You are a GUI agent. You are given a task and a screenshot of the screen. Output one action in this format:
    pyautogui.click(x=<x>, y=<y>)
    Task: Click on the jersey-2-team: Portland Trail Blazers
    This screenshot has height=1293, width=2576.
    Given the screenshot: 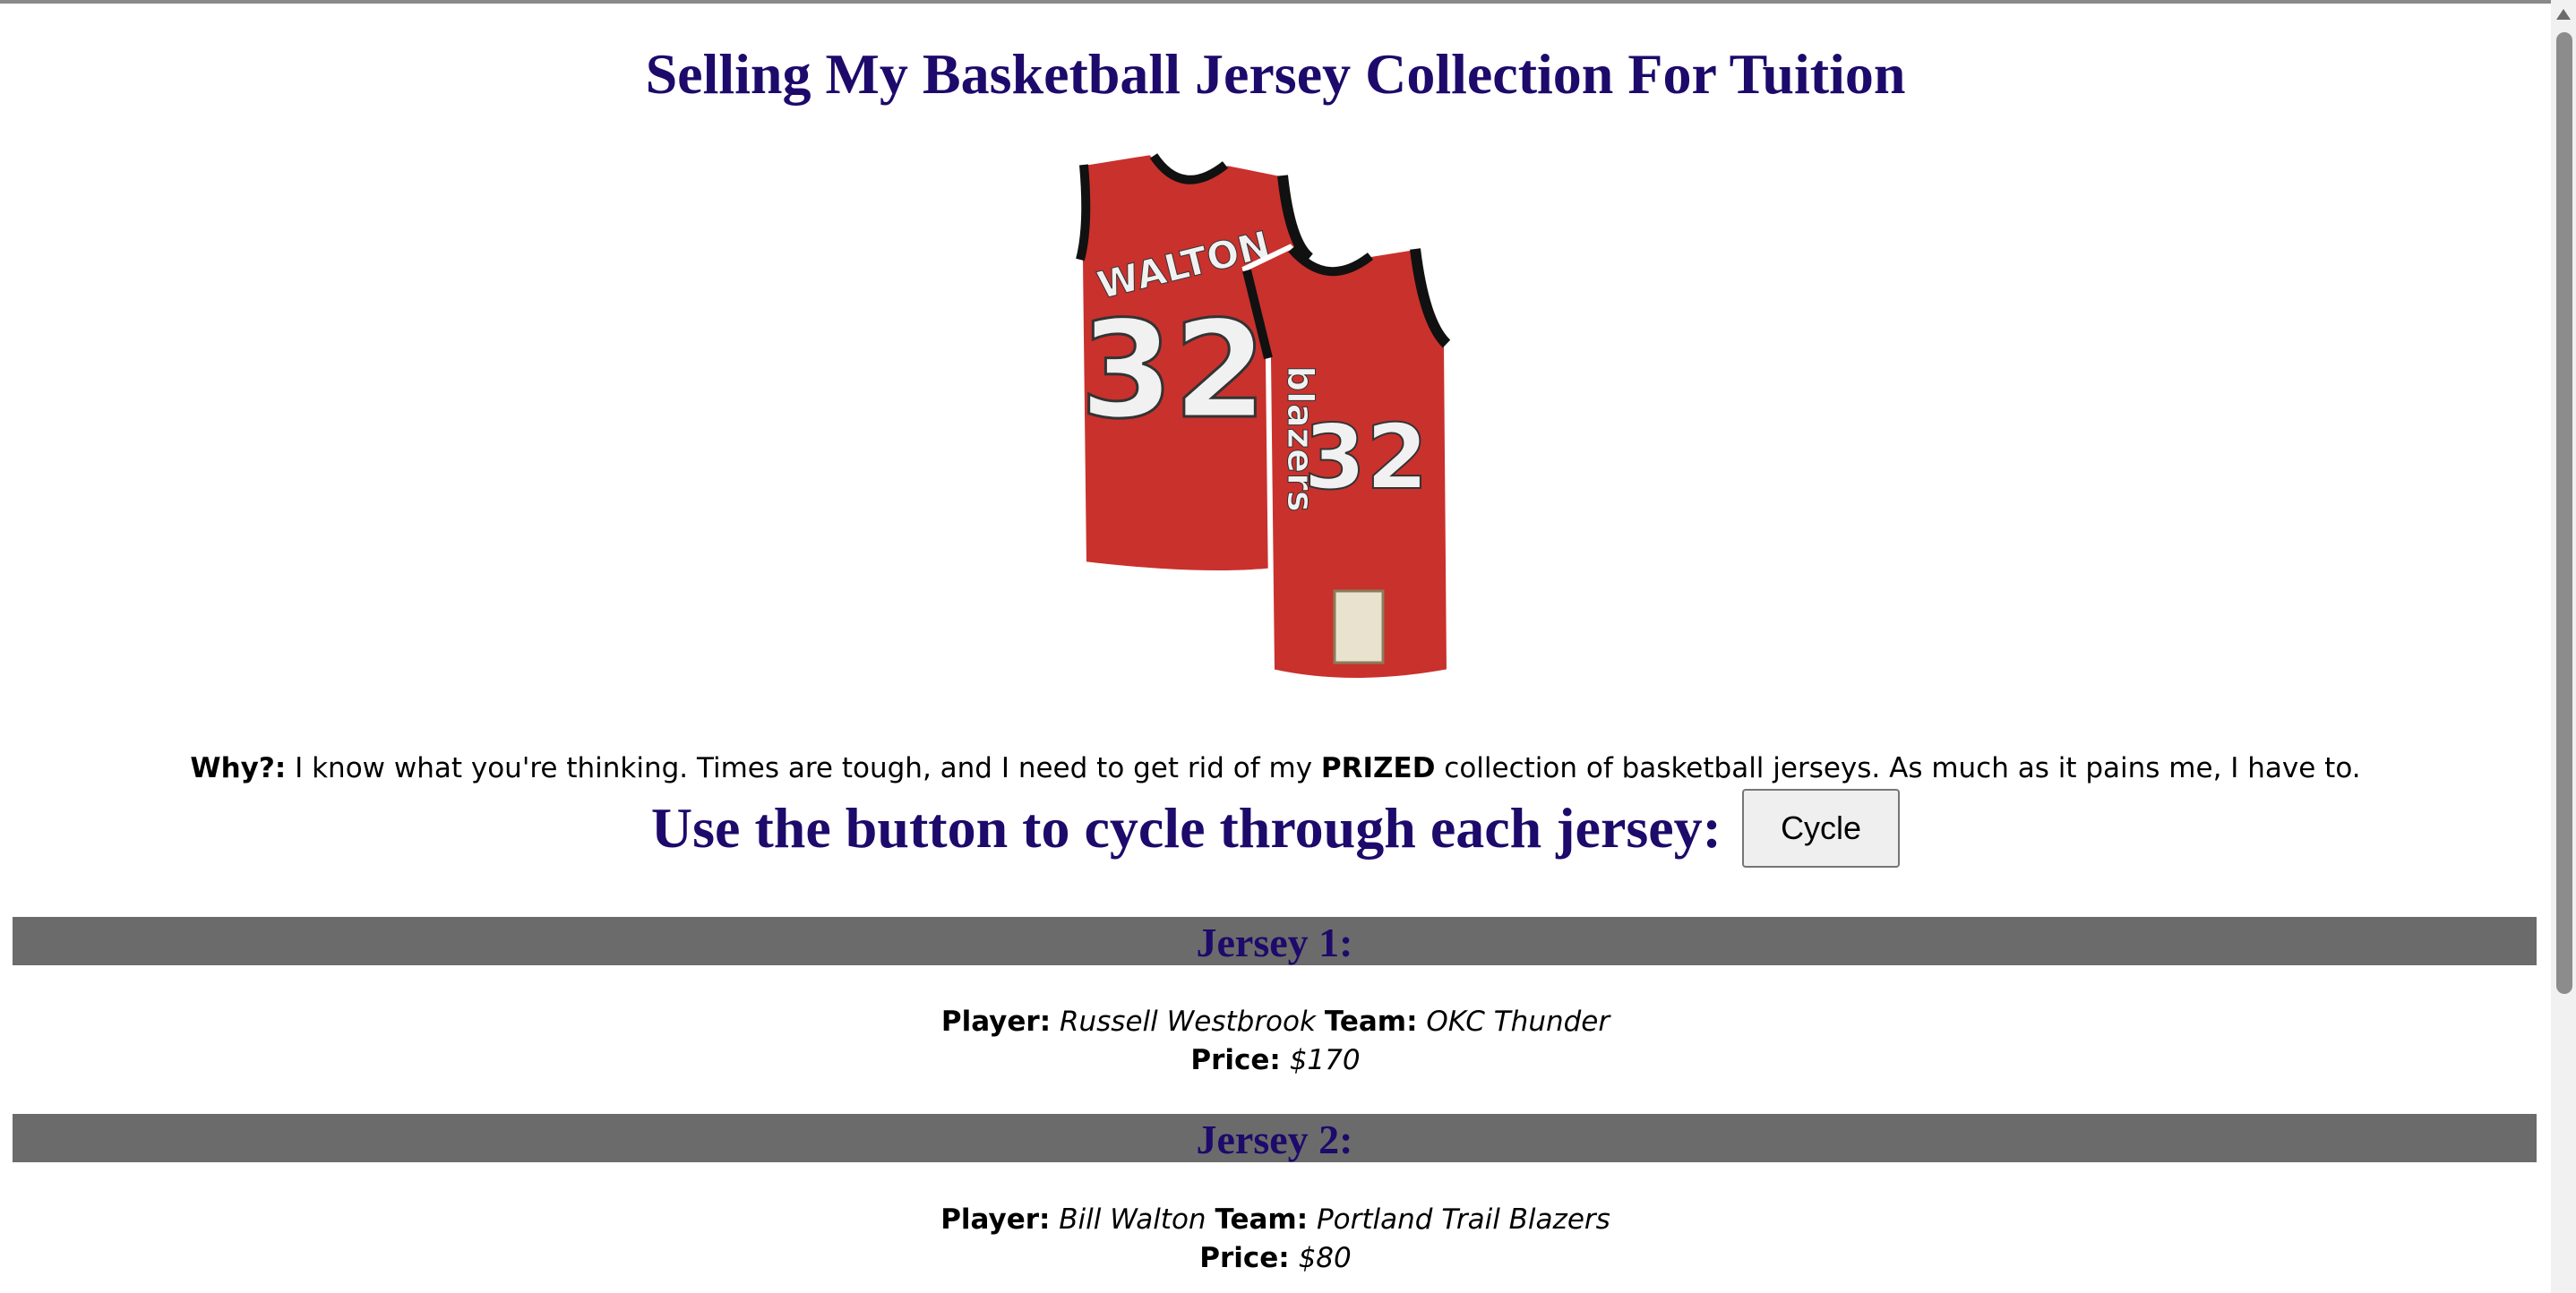 What is the action you would take?
    pyautogui.click(x=1463, y=1219)
    